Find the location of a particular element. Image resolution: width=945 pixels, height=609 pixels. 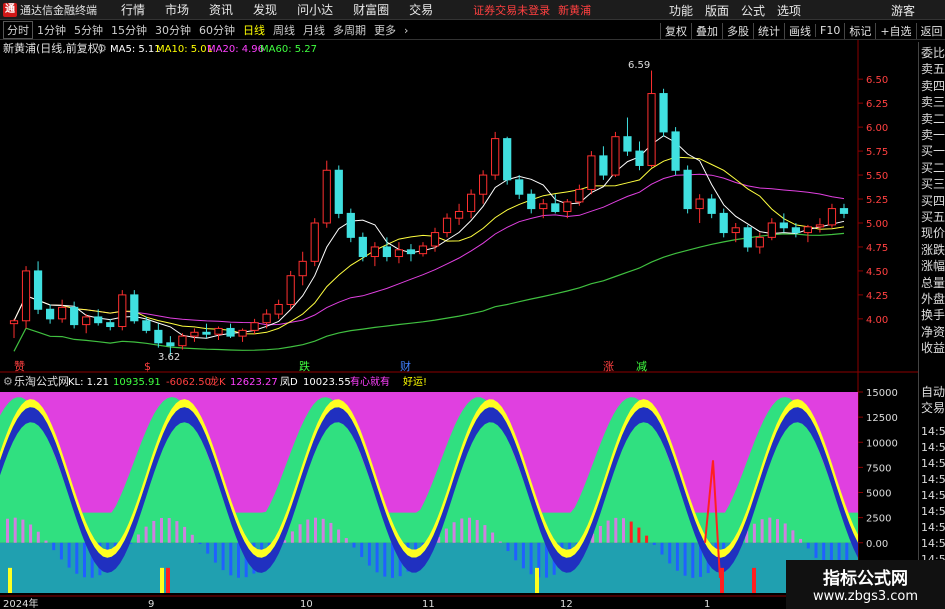

ma20-label: MA20: 4.96 is located at coordinates (235, 49).